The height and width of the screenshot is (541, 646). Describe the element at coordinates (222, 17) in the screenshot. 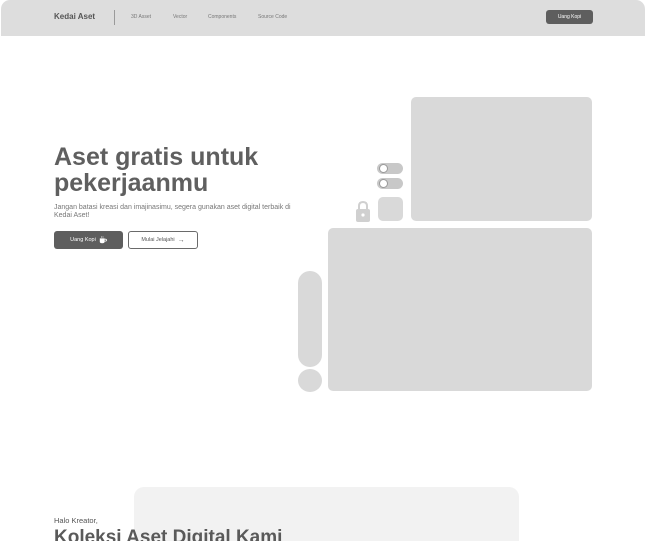

I see `nav-link-components: Components` at that location.